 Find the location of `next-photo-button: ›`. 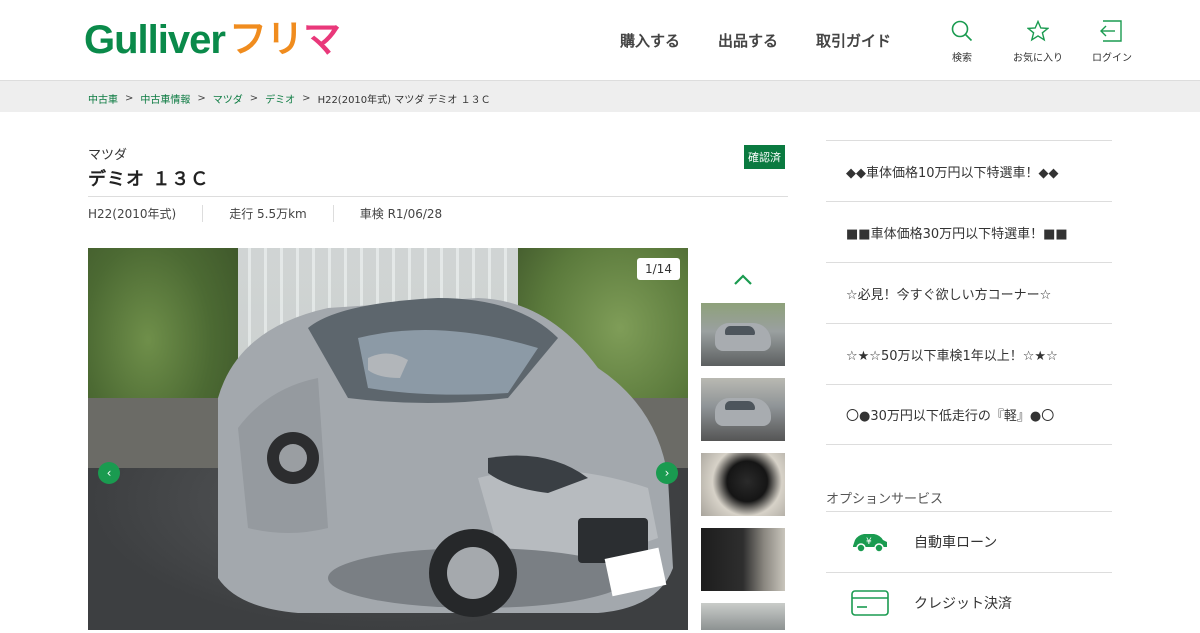

next-photo-button: › is located at coordinates (667, 473).